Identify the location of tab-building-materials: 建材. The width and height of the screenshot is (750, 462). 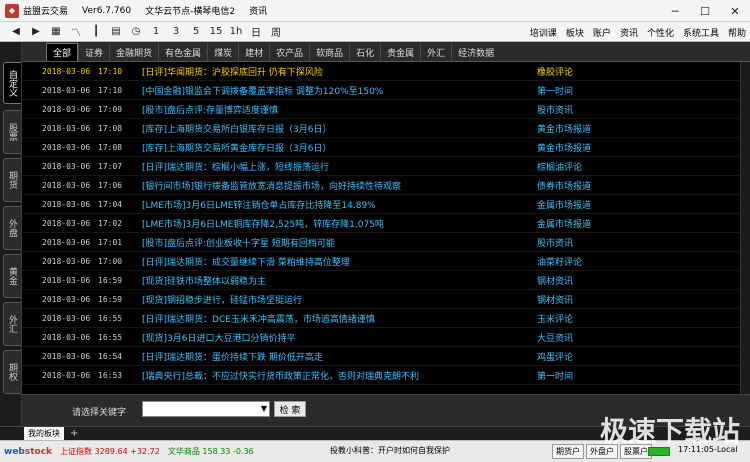
(253, 52).